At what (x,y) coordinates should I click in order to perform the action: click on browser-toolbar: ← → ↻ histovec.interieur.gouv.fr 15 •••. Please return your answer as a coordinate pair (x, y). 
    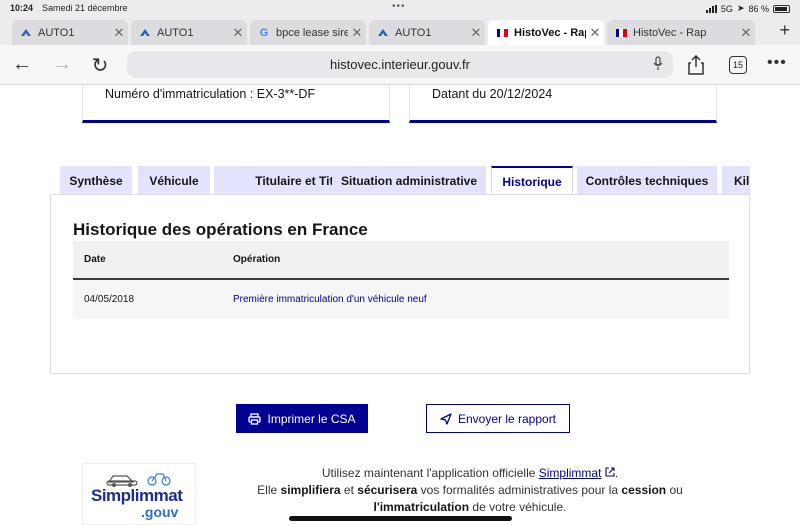
    Looking at the image, I should click on (400, 65).